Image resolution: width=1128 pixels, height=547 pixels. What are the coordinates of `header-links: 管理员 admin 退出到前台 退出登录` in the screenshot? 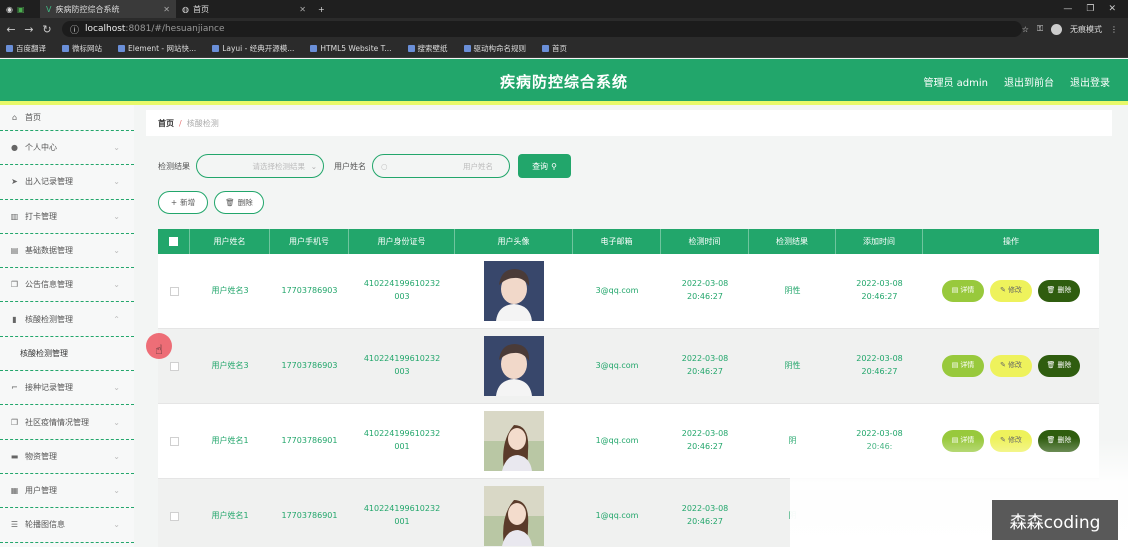 It's located at (1016, 81).